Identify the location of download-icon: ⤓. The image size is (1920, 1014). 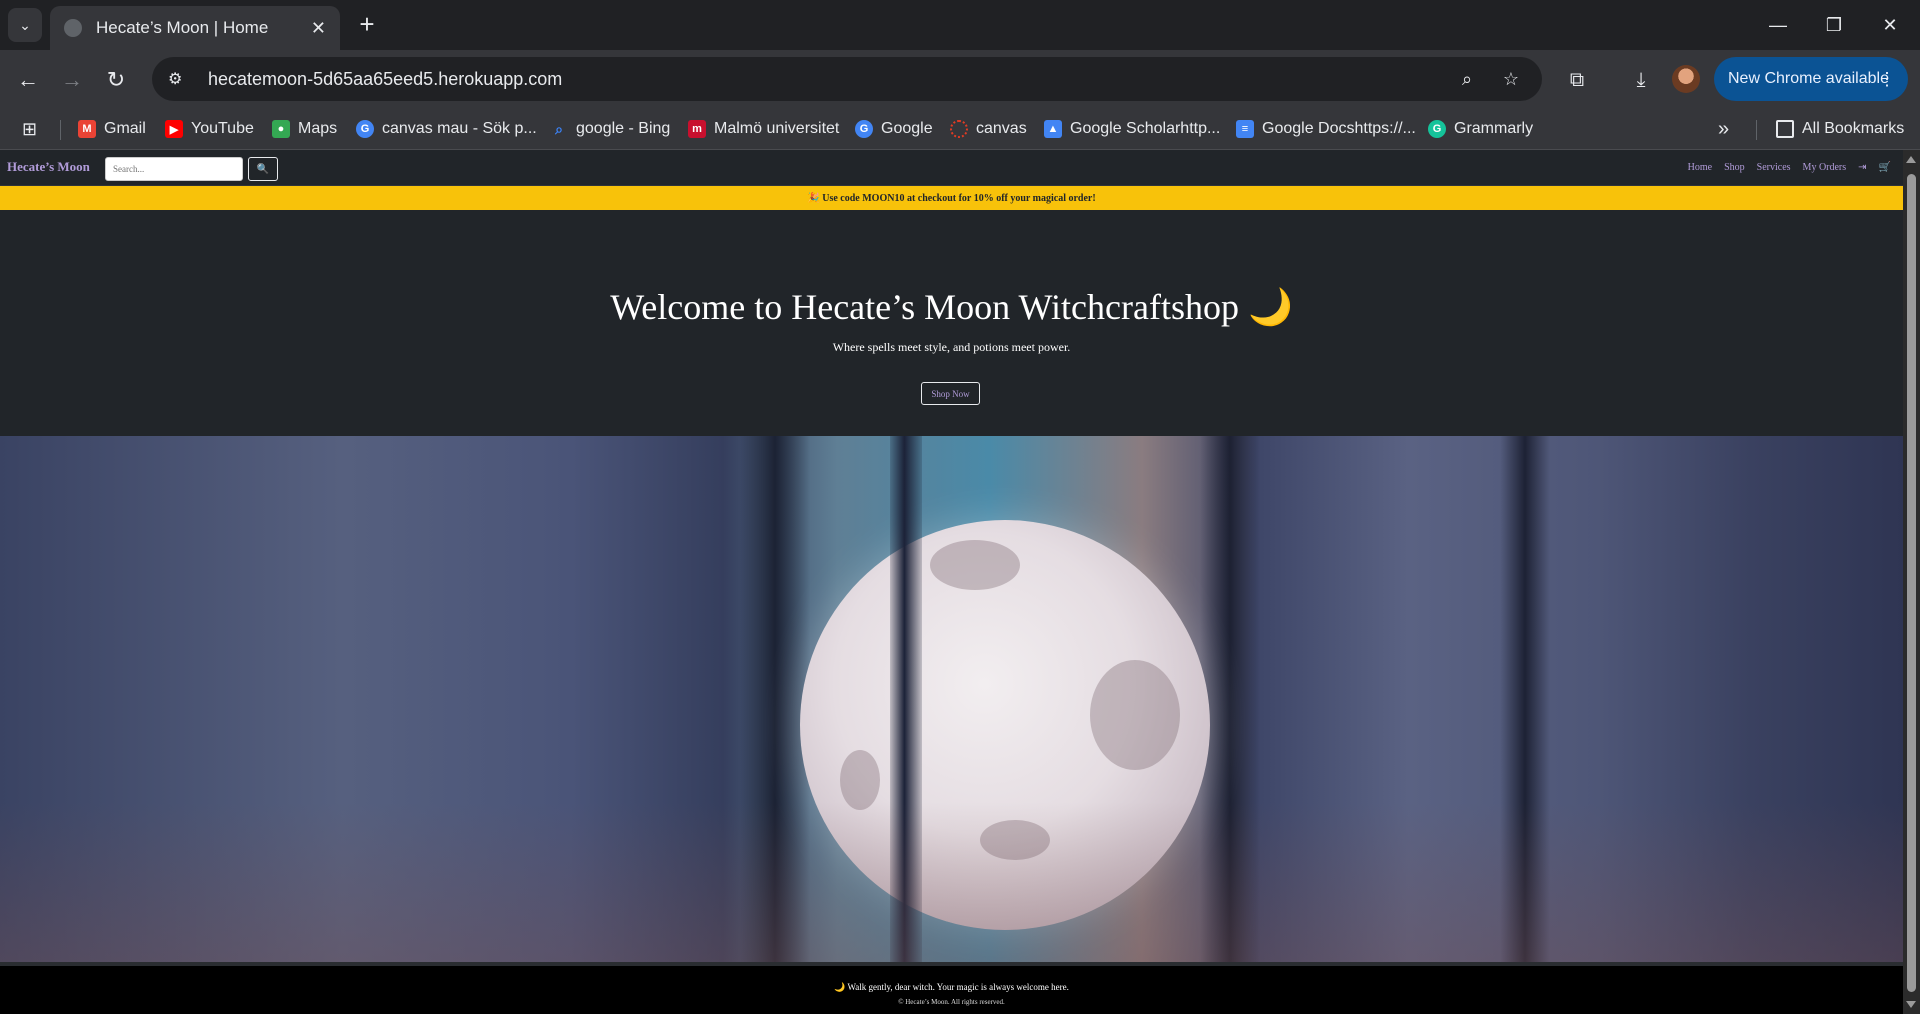
(1641, 80).